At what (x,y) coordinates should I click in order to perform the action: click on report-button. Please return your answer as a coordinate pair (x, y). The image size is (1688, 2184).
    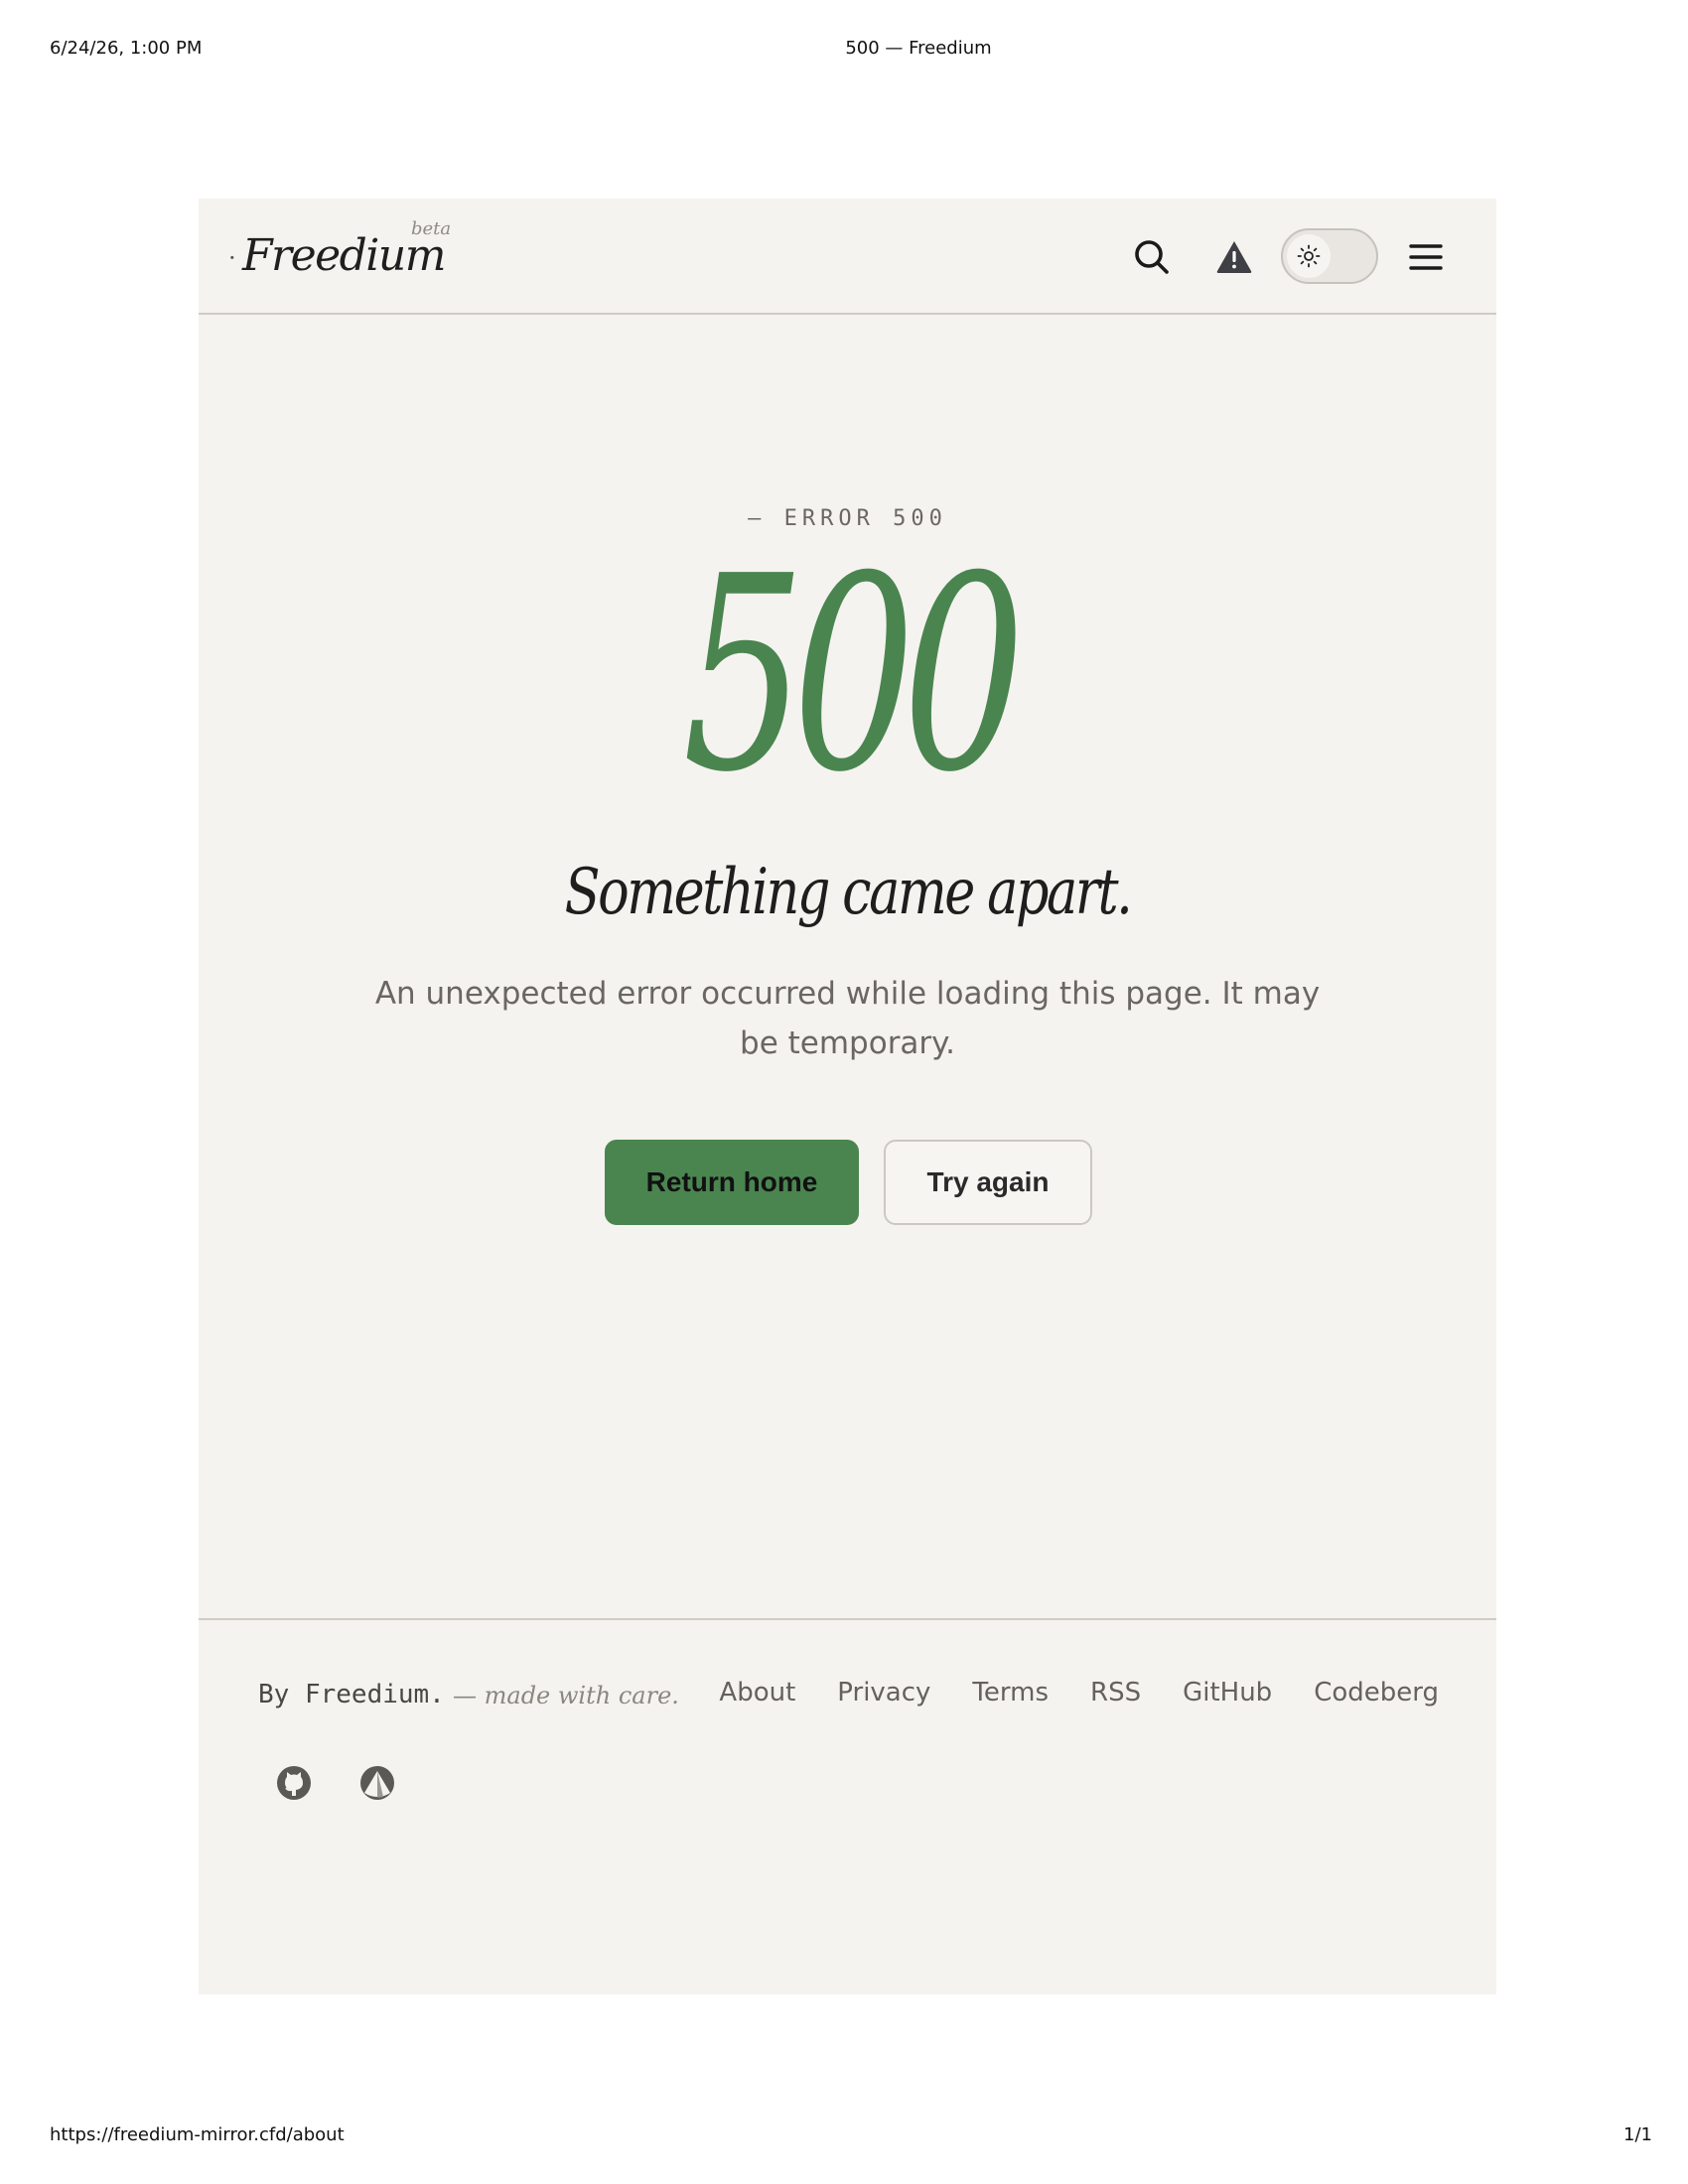
    Looking at the image, I should click on (1234, 257).